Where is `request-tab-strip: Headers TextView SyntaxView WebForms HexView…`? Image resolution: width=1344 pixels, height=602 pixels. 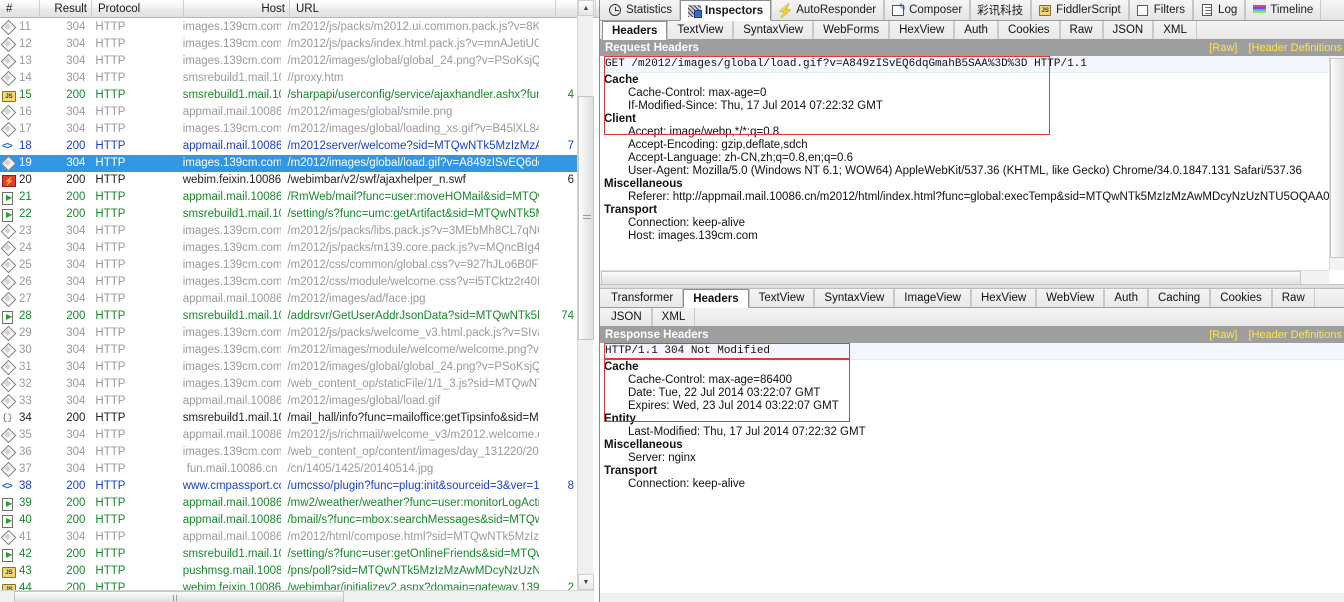
request-tab-strip: Headers TextView SyntaxView WebForms HexView… is located at coordinates (972, 30).